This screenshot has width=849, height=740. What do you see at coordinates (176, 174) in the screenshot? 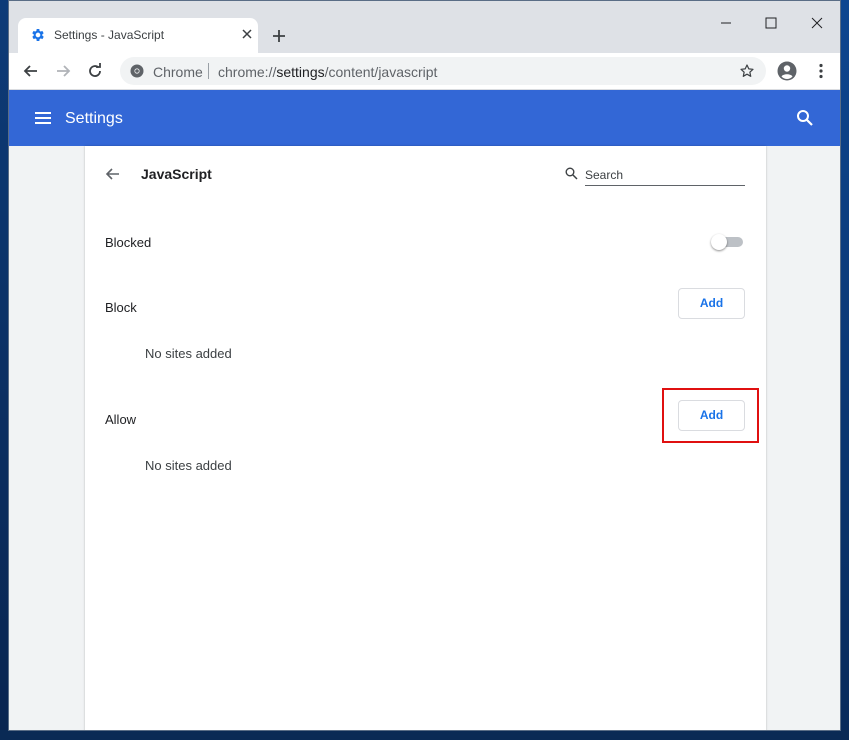
I see `page-title: JavaScript` at bounding box center [176, 174].